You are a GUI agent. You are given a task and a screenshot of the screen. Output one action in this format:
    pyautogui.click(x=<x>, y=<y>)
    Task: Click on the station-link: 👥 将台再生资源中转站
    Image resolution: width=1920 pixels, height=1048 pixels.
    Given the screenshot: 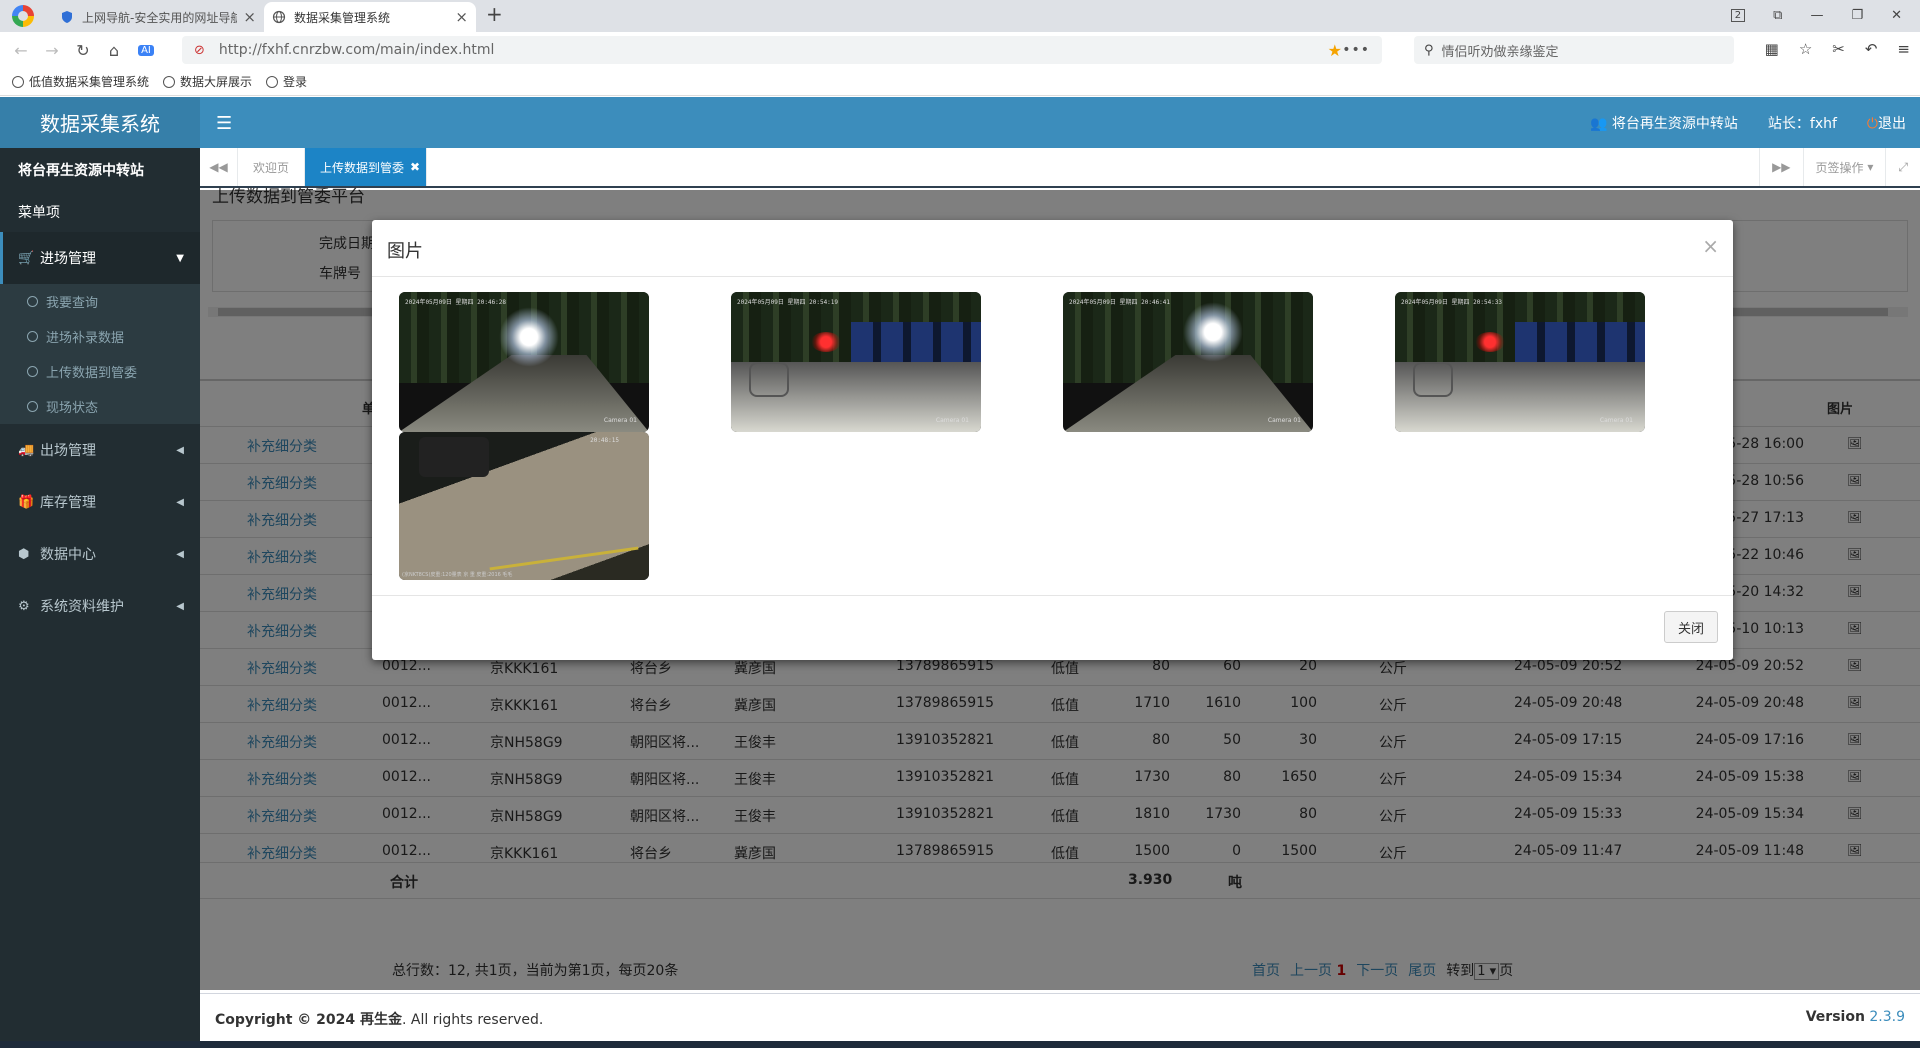 What is the action you would take?
    pyautogui.click(x=1664, y=123)
    